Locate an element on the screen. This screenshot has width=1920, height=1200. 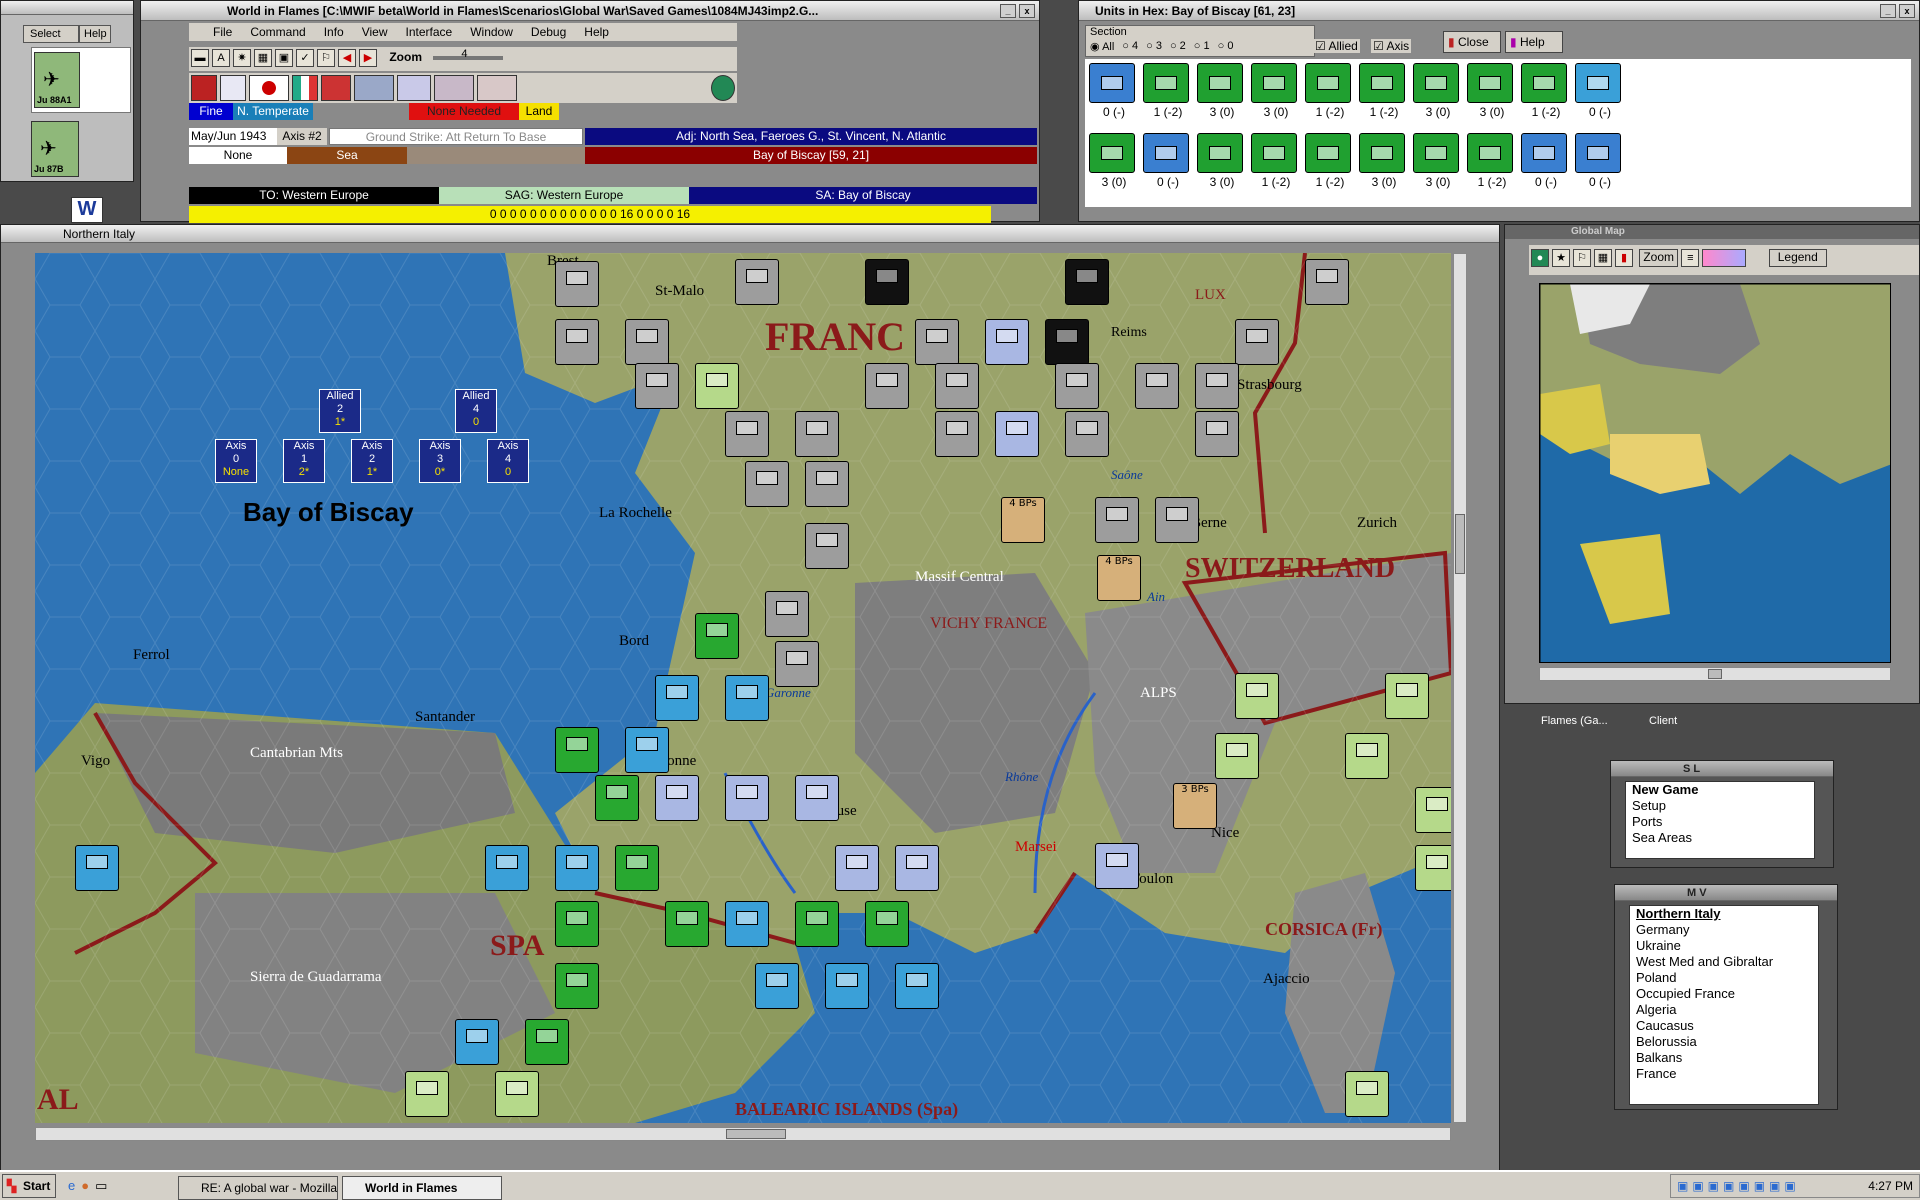
mv-item-france: France is located at coordinates (1724, 1074).